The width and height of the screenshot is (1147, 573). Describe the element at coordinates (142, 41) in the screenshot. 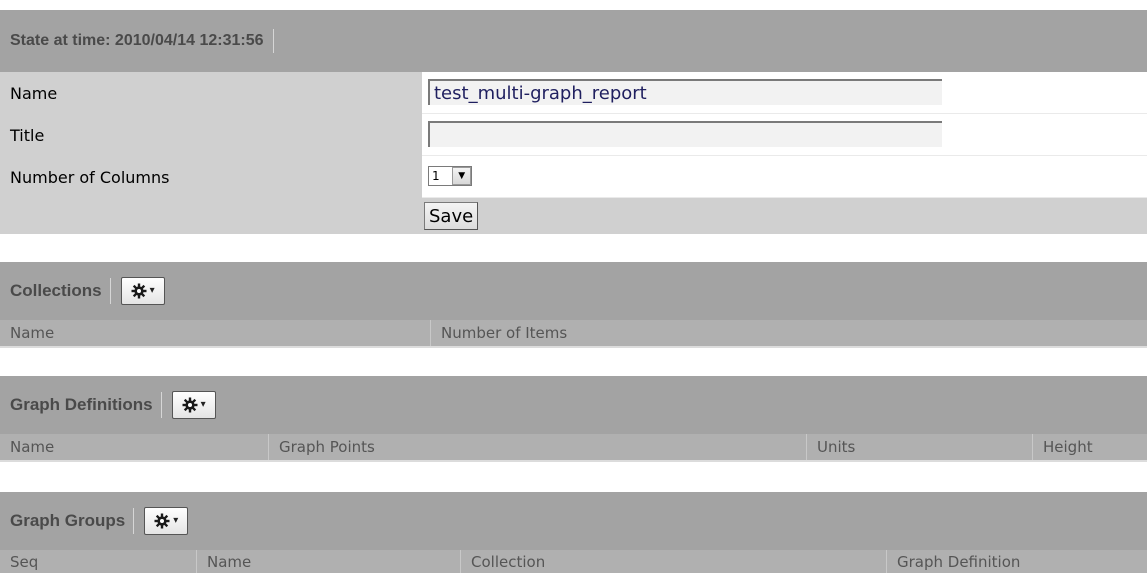

I see `state-time-title: State at time: 2010/04/14 12:31:56` at that location.